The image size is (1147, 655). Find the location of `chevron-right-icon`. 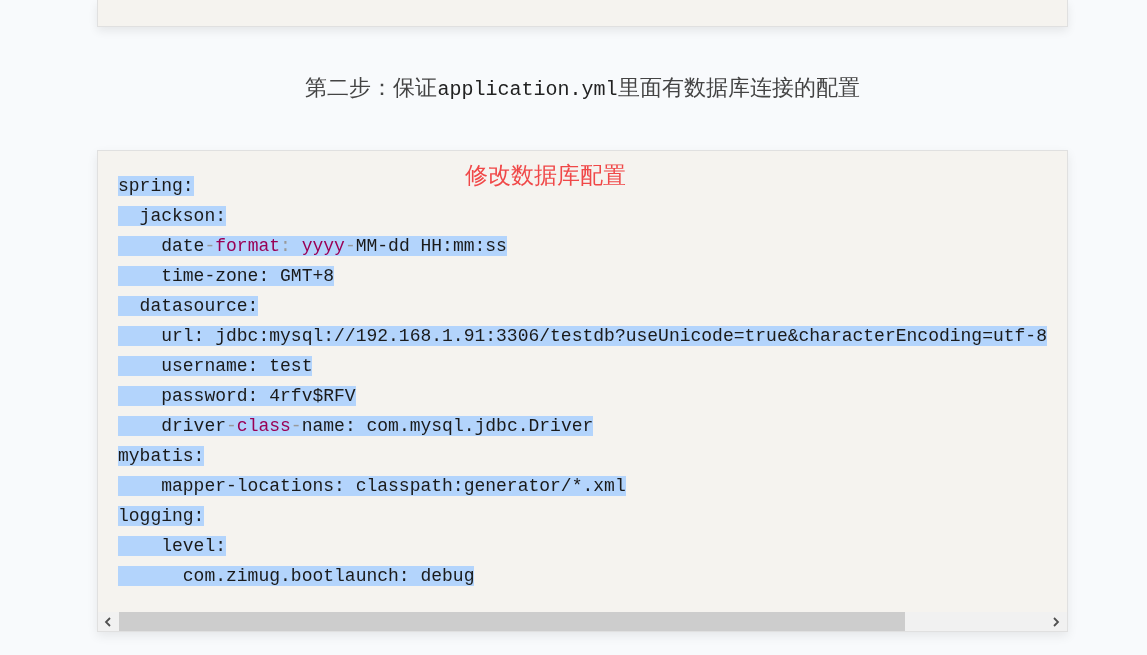

chevron-right-icon is located at coordinates (1056, 621).